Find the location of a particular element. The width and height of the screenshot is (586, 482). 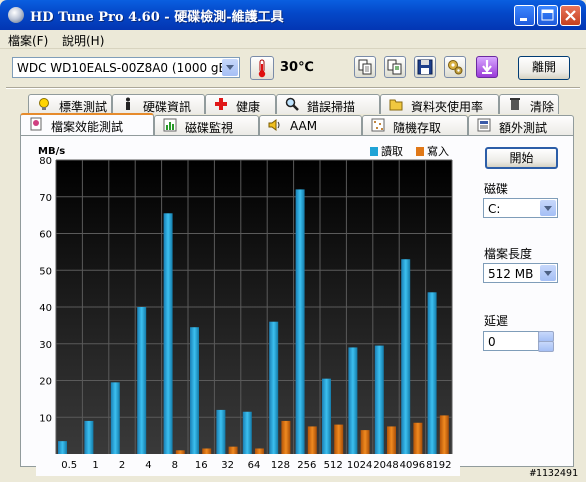

disk-select: C: is located at coordinates (520, 208).